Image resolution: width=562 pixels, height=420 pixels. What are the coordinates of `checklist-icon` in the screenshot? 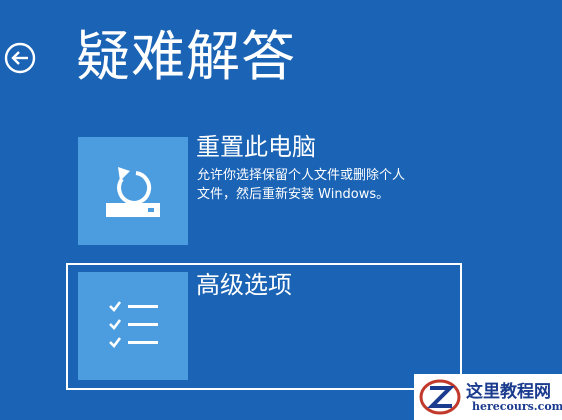 It's located at (133, 324).